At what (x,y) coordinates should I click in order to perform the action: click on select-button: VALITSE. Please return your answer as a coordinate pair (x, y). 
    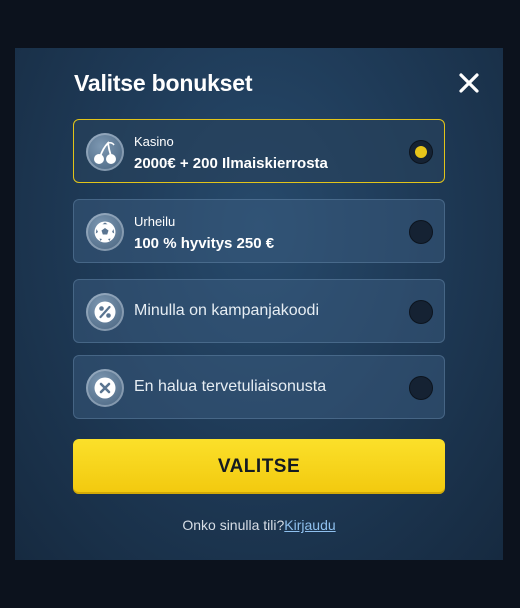
    Looking at the image, I should click on (259, 466).